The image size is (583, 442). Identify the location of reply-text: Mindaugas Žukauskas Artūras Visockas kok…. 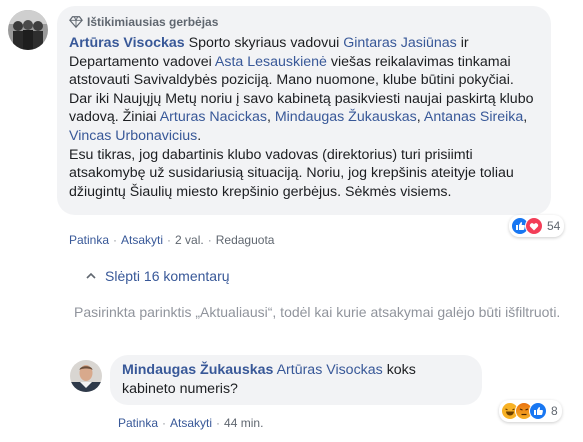
(296, 379).